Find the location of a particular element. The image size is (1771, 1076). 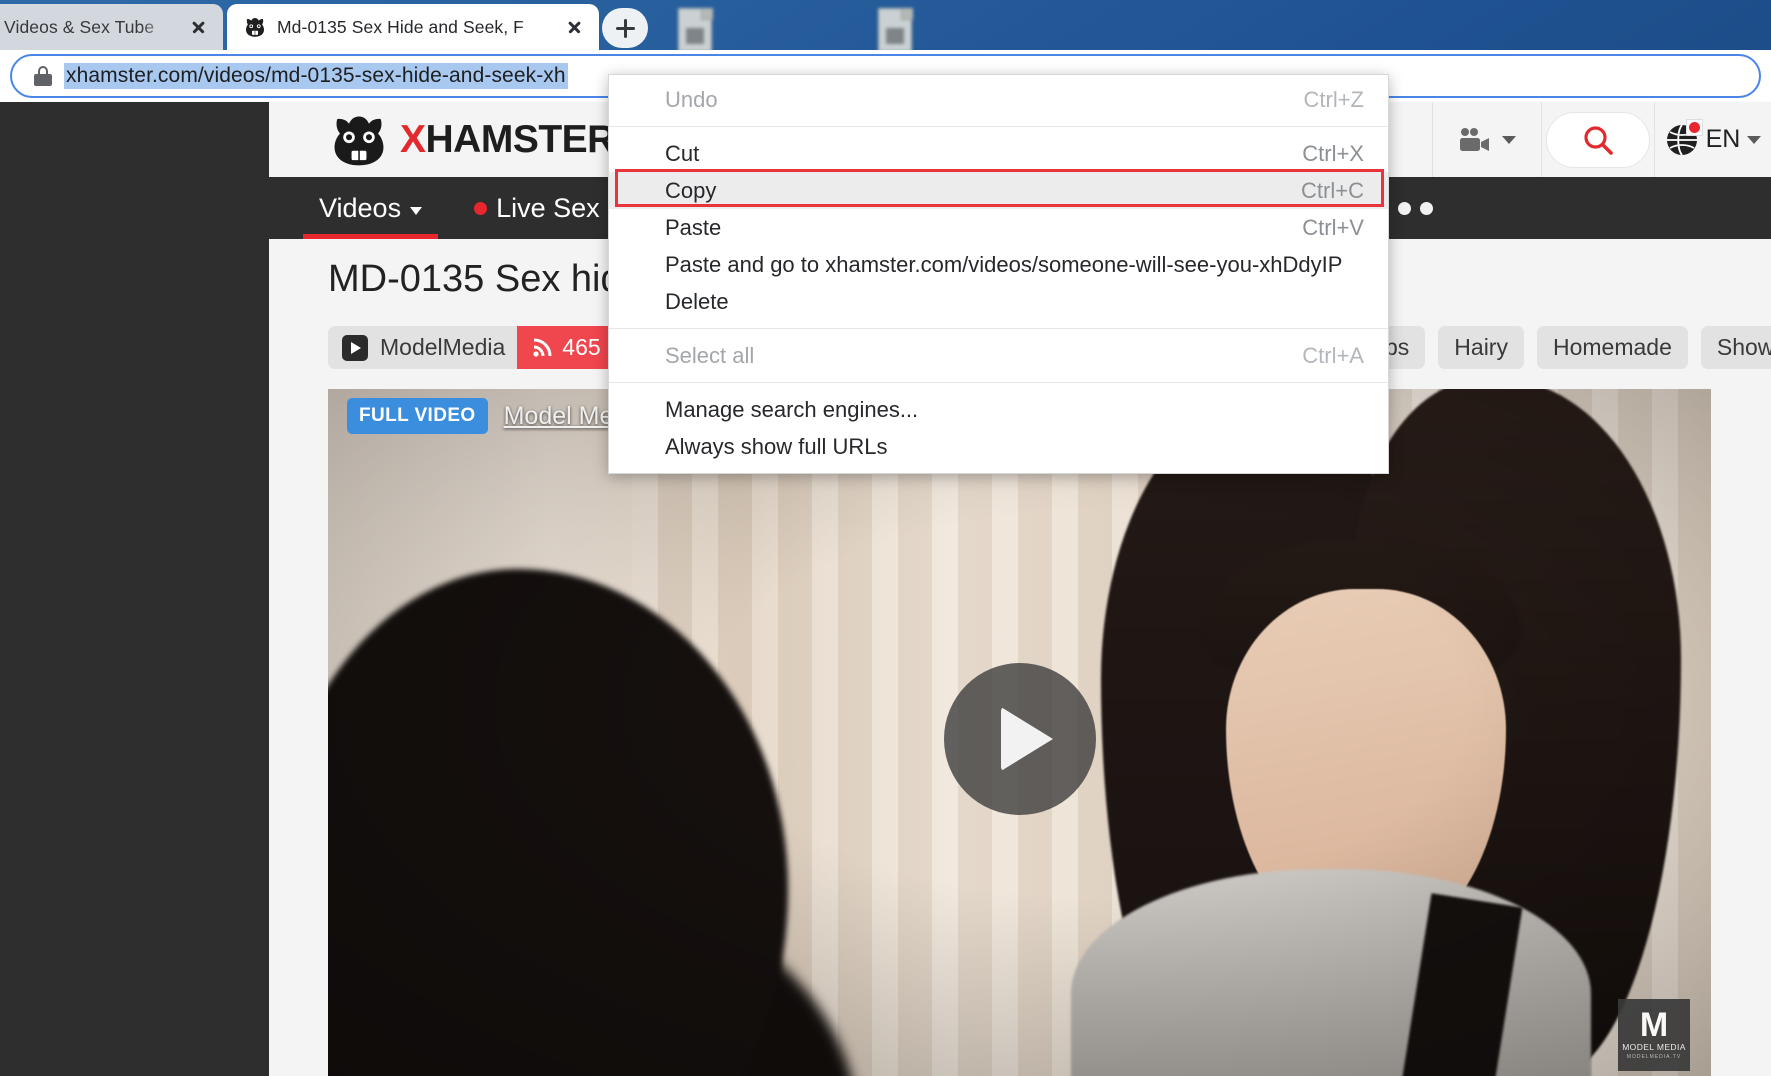

channel-chip: ModelMedia 465 is located at coordinates (472, 347).